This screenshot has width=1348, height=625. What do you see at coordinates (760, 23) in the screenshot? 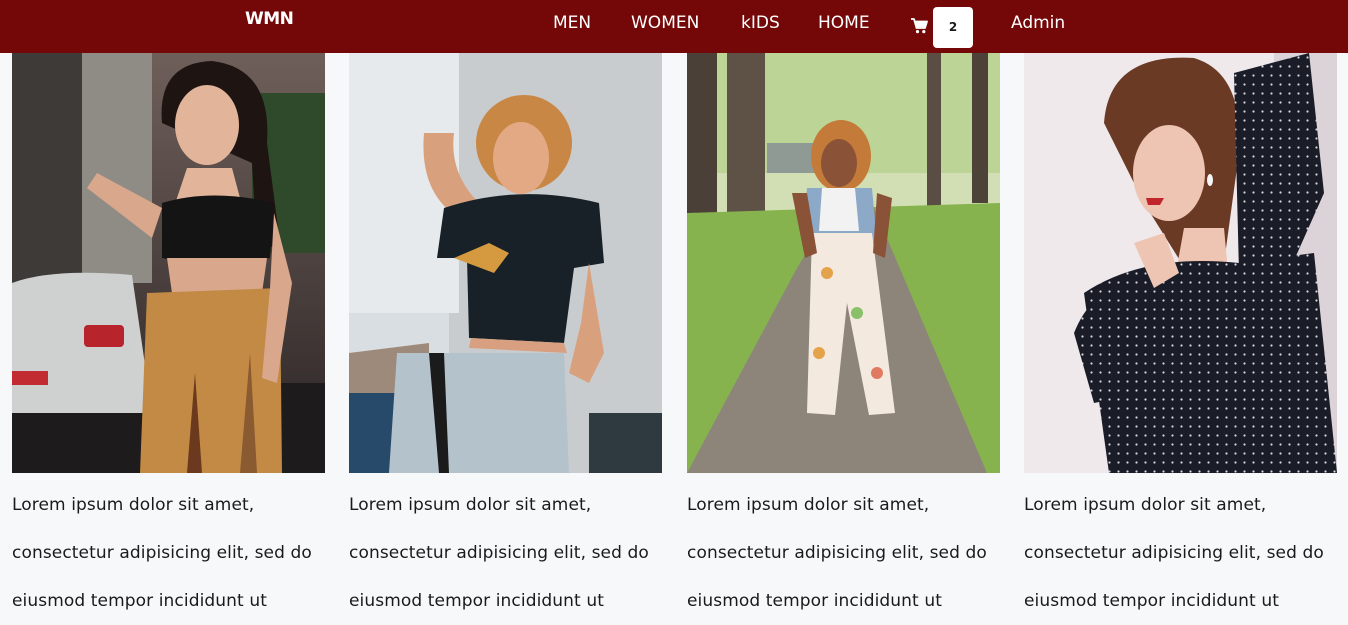
I see `nav-link-kids: kIDS` at bounding box center [760, 23].